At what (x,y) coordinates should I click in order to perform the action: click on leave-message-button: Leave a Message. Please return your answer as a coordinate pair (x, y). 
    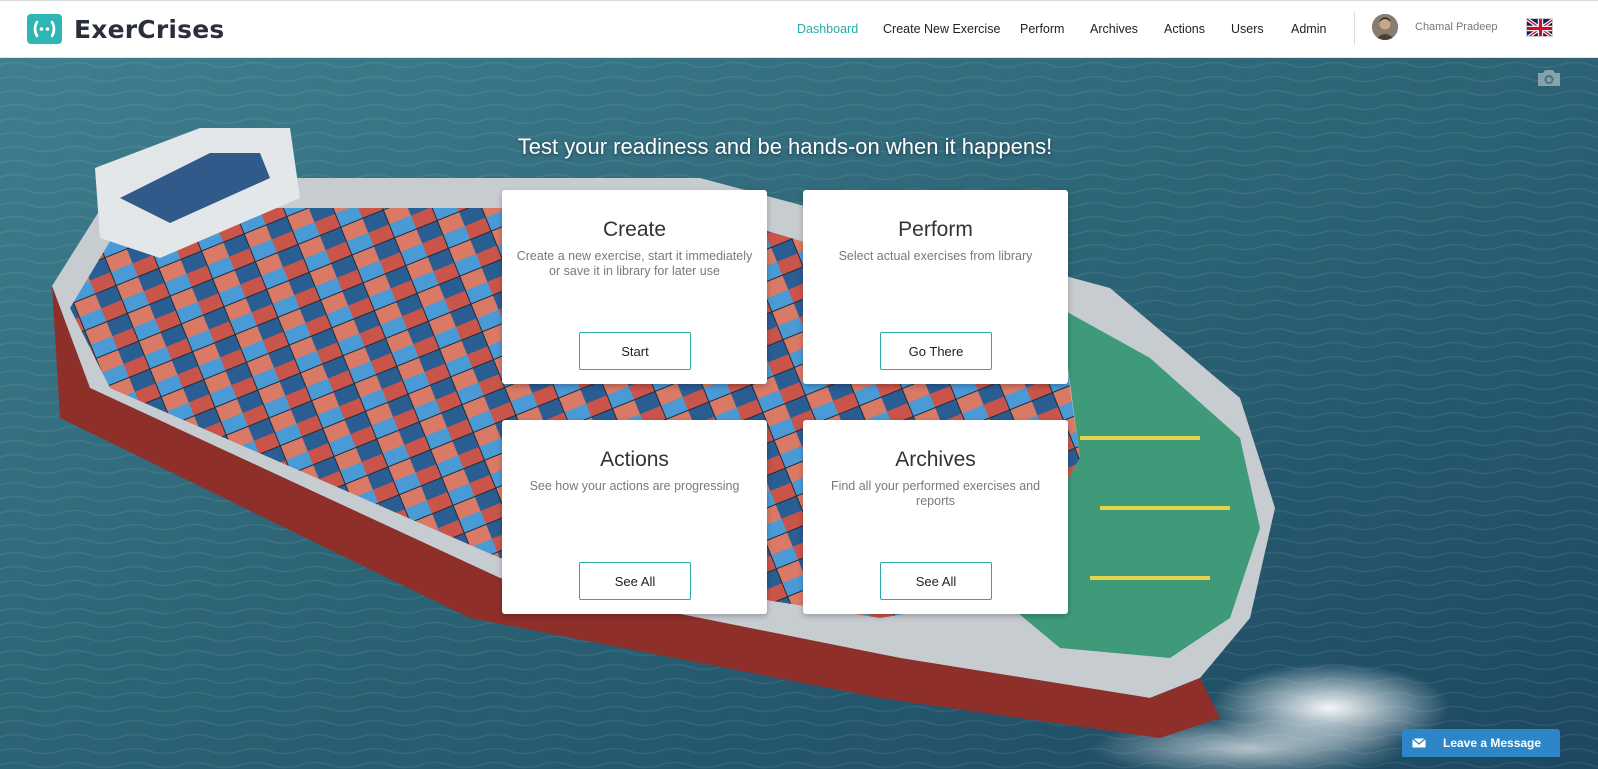
    Looking at the image, I should click on (1481, 743).